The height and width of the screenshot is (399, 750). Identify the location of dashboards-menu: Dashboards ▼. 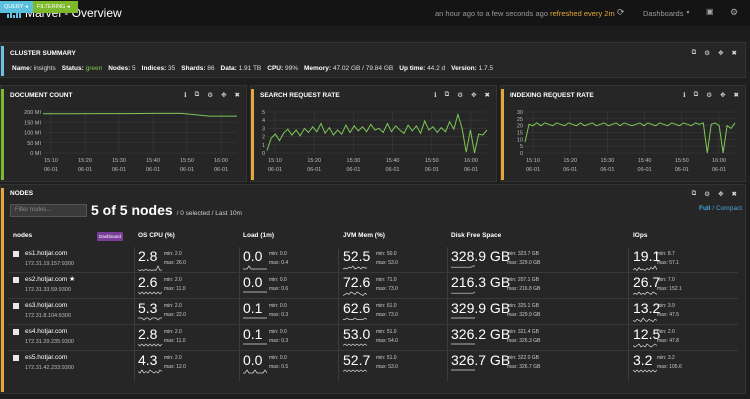
(667, 13).